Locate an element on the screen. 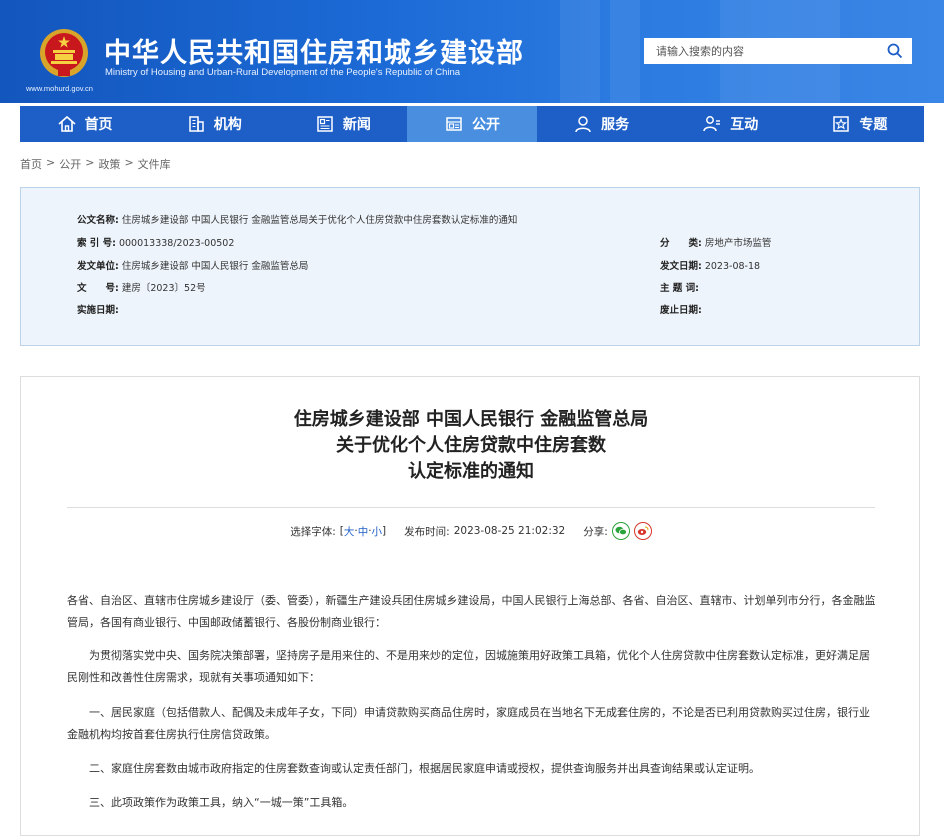 This screenshot has width=944, height=836. meta-category: 分 类: 房地产市场监管 is located at coordinates (715, 242).